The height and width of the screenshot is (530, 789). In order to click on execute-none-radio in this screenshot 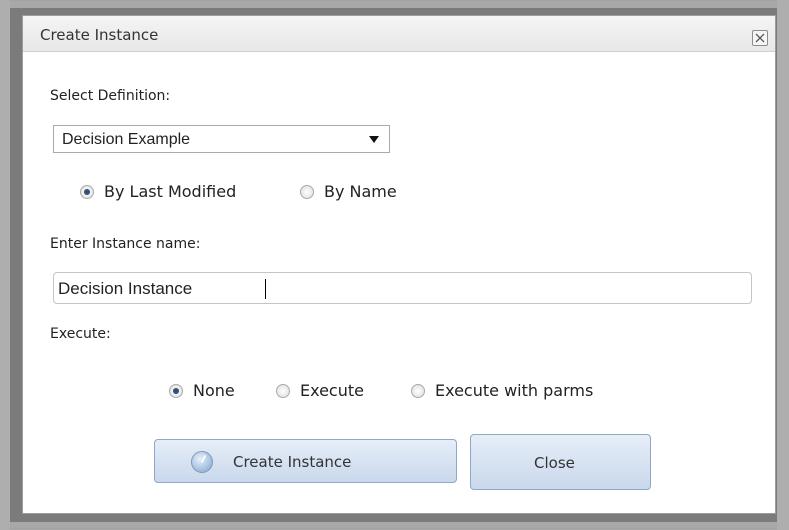, I will do `click(176, 390)`.